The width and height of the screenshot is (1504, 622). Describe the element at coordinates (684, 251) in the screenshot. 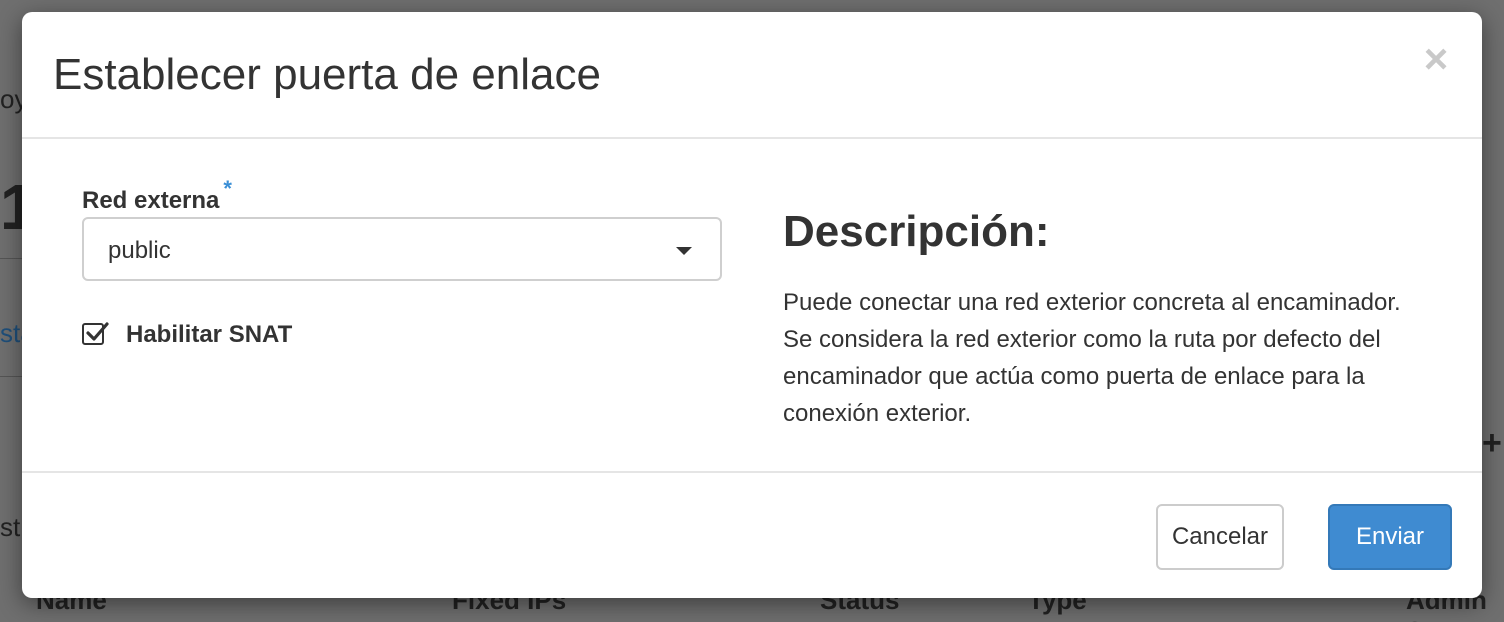

I see `caret-down-icon` at that location.